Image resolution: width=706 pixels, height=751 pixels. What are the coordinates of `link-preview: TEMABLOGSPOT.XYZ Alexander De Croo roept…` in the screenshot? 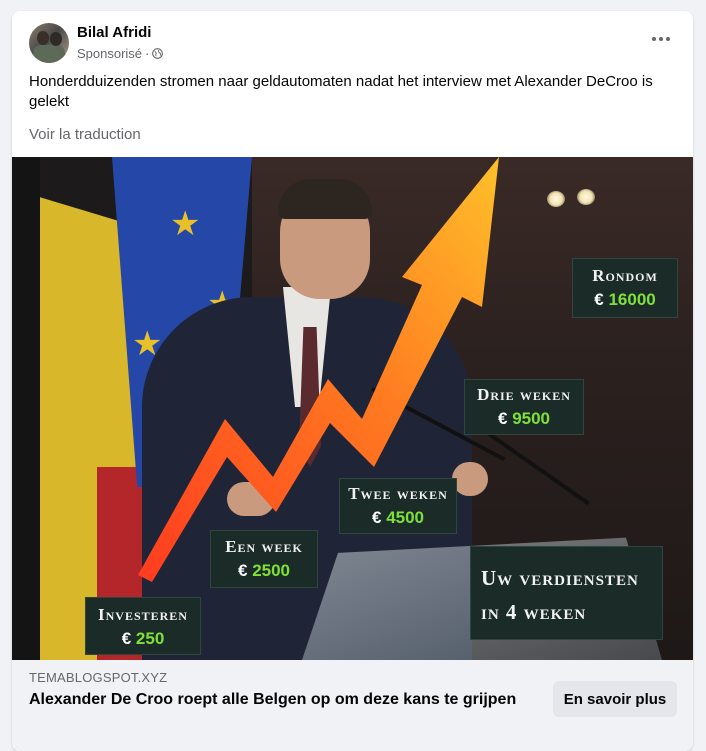 It's located at (352, 705).